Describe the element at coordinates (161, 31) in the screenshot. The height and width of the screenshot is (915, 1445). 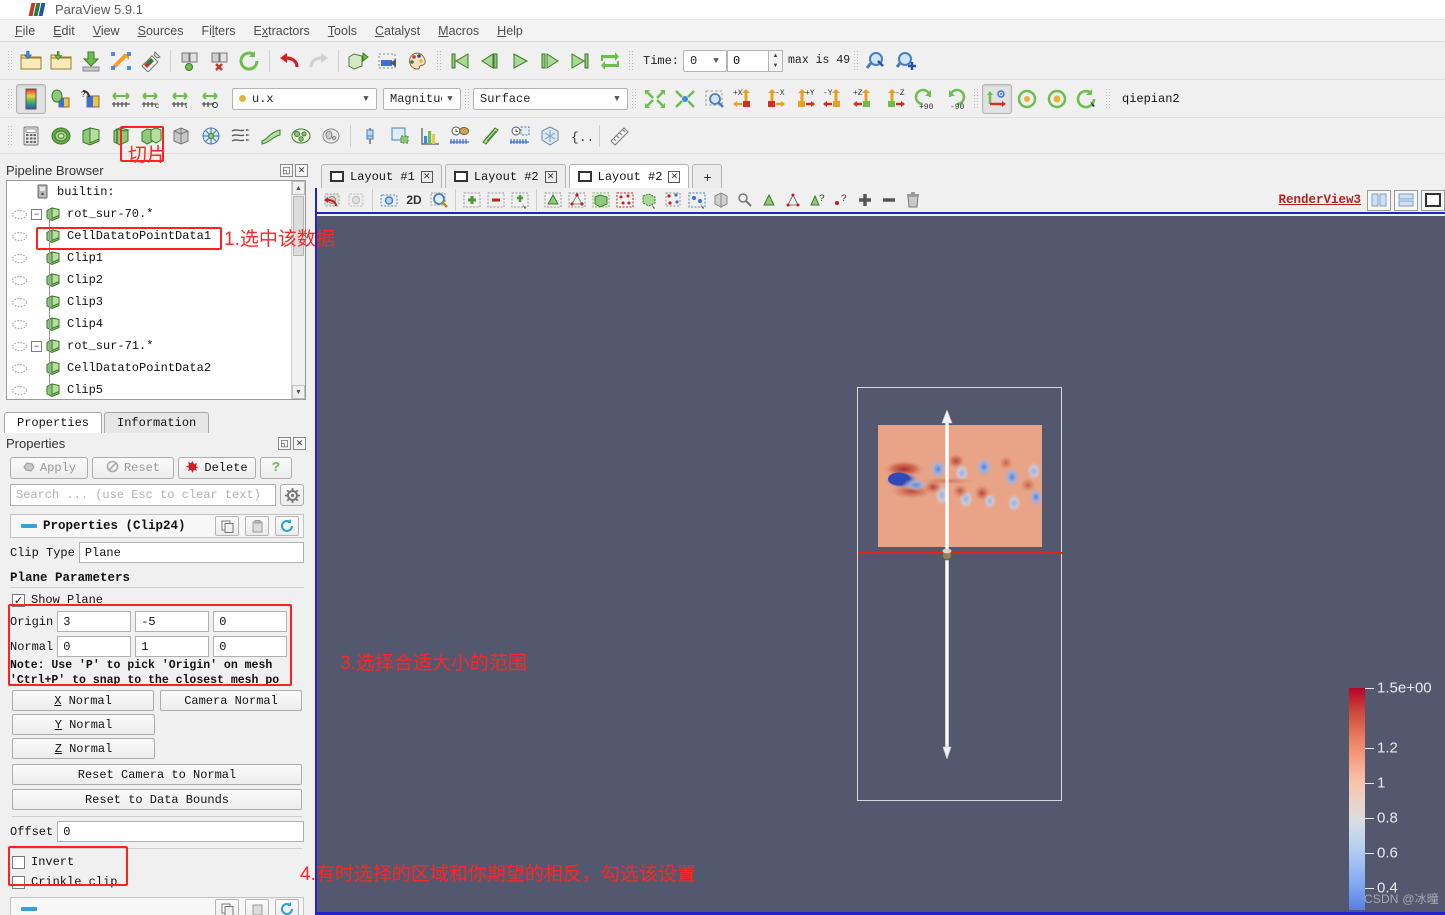
I see `menu-sources: Sources` at that location.